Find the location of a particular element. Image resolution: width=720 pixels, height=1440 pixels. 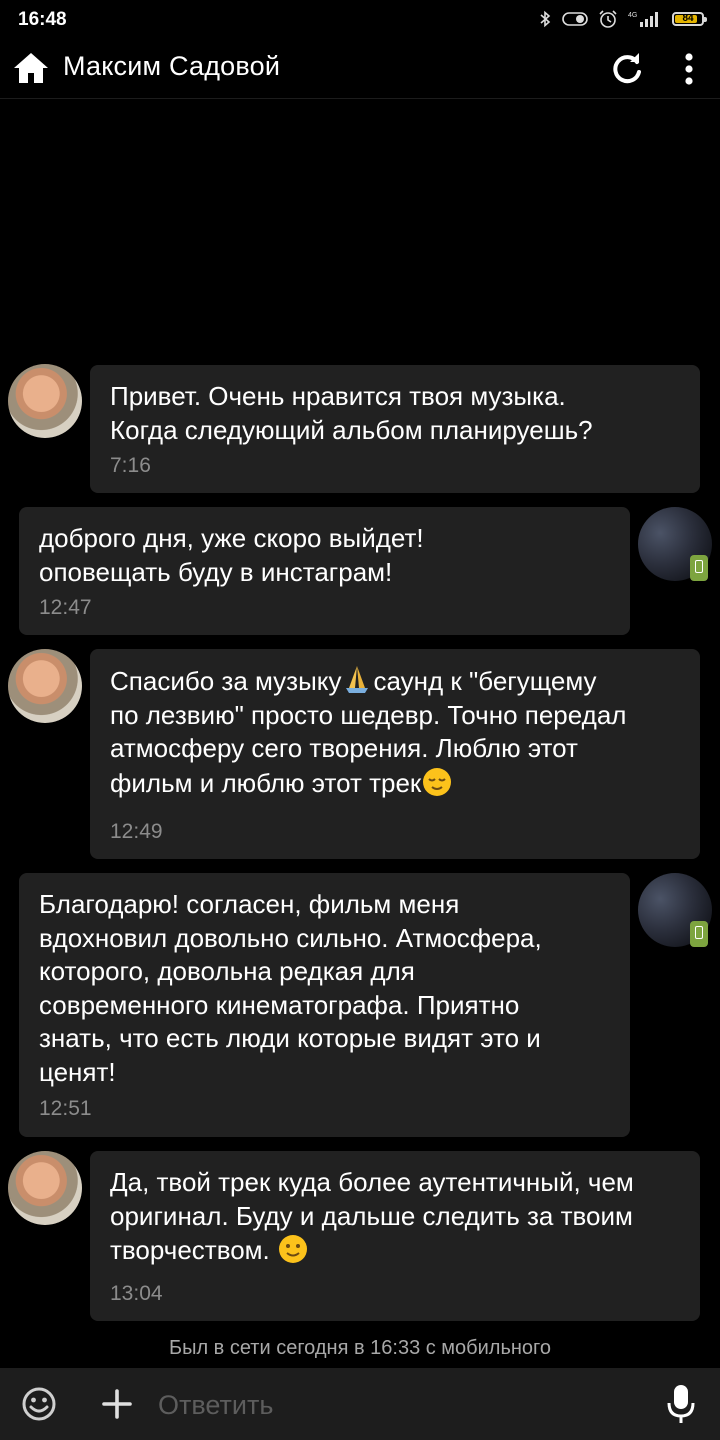

bluetooth-icon is located at coordinates (545, 19).